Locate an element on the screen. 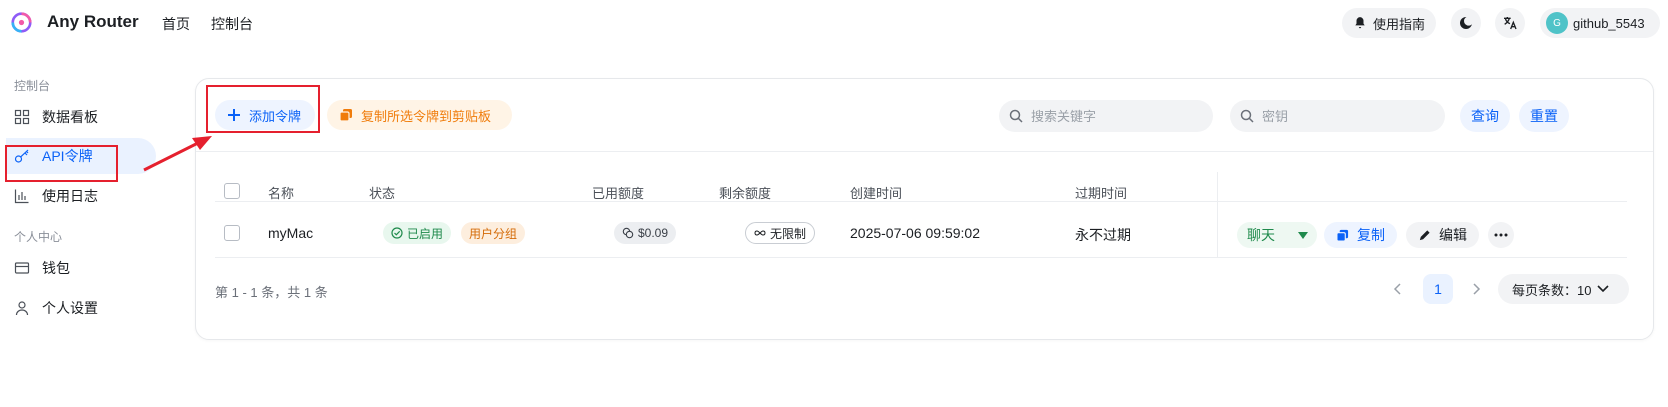 This screenshot has width=1668, height=407. remaining-quota-badge: 无限制 is located at coordinates (780, 233).